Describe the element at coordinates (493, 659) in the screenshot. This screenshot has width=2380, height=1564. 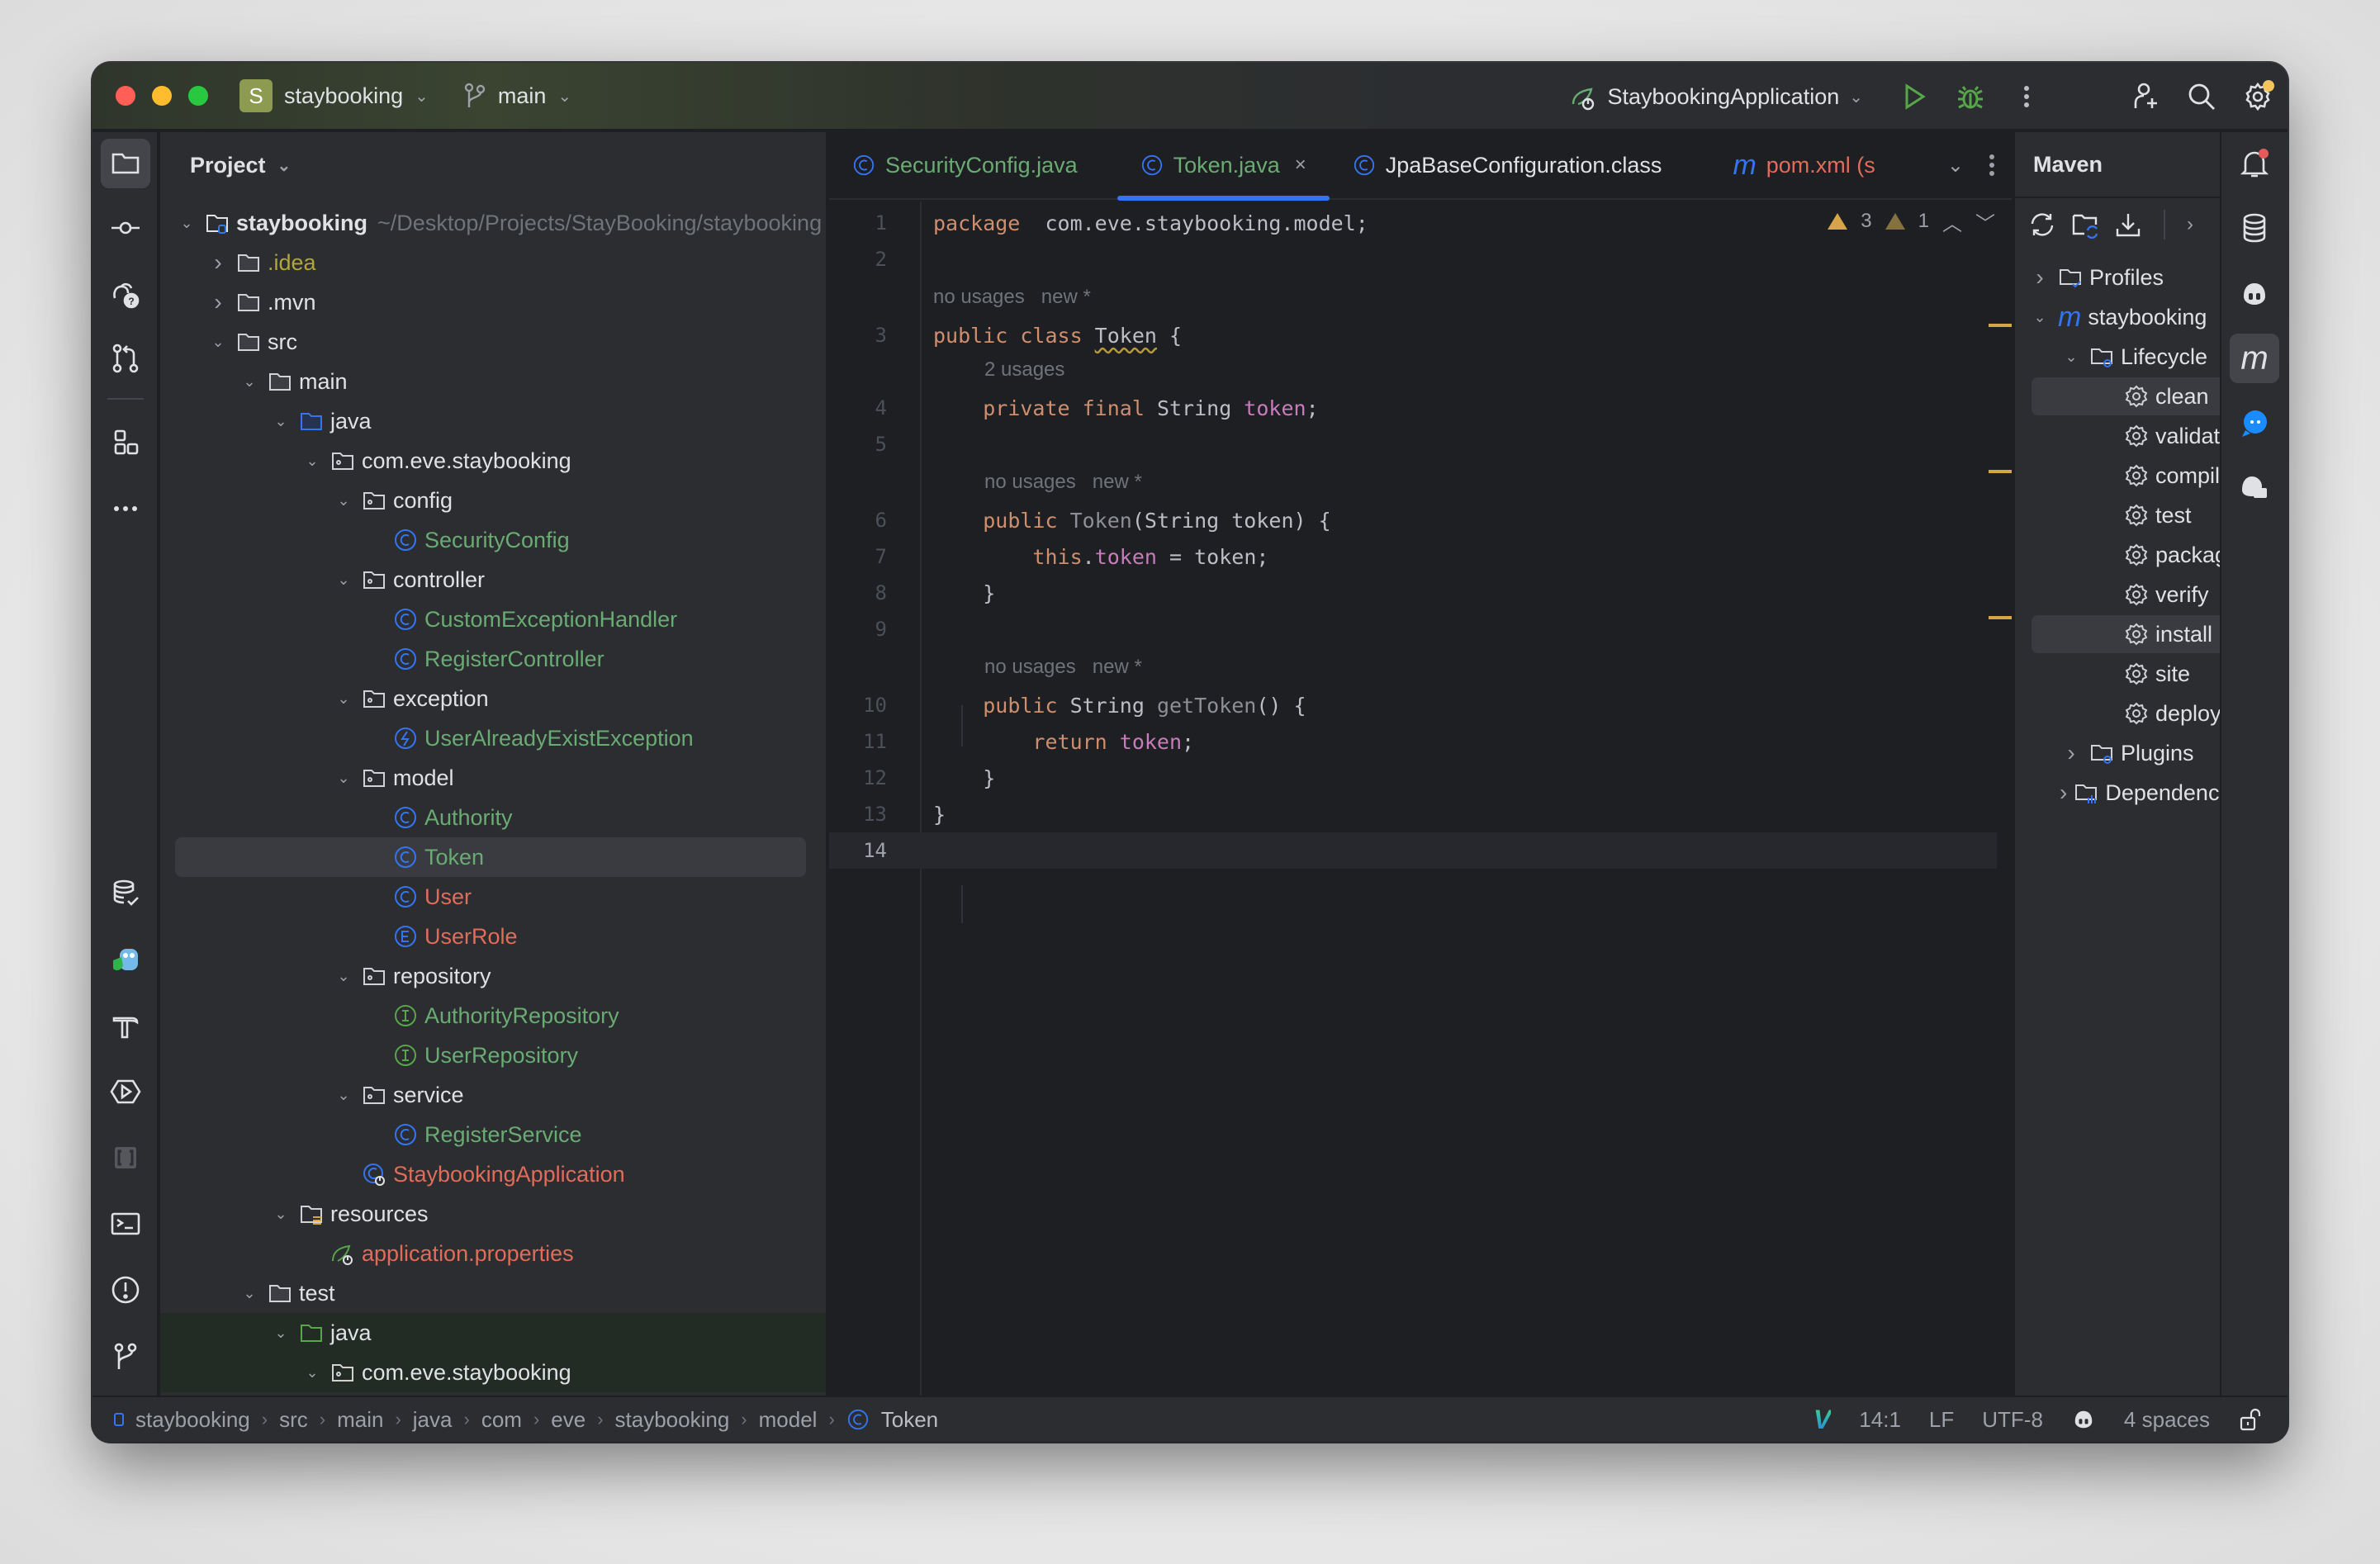
I see `tree-item: RegisterController` at that location.